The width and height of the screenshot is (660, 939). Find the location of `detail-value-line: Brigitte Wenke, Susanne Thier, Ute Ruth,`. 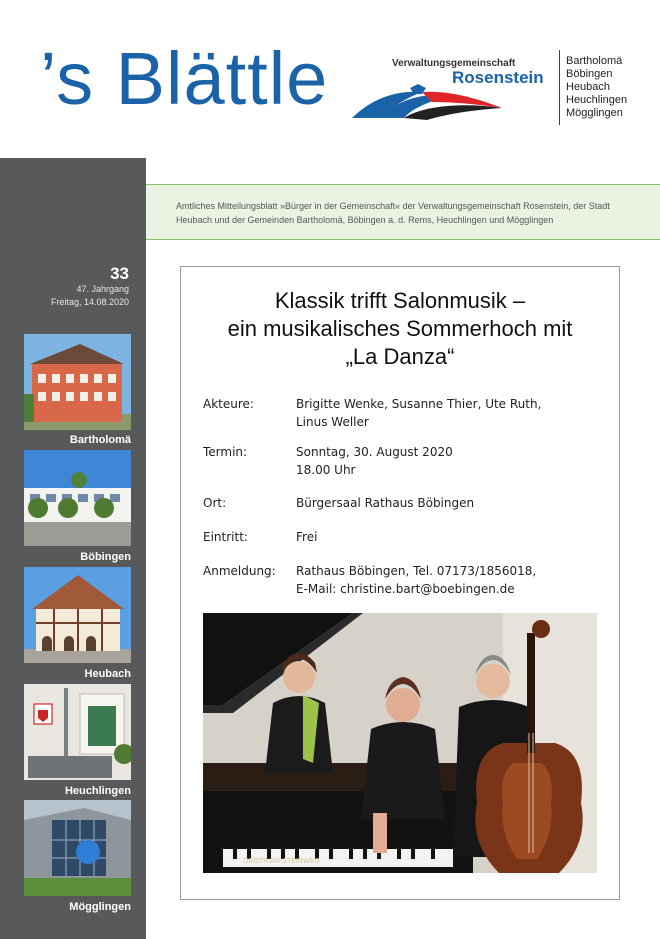

detail-value-line: Brigitte Wenke, Susanne Thier, Ute Ruth, is located at coordinates (419, 404).